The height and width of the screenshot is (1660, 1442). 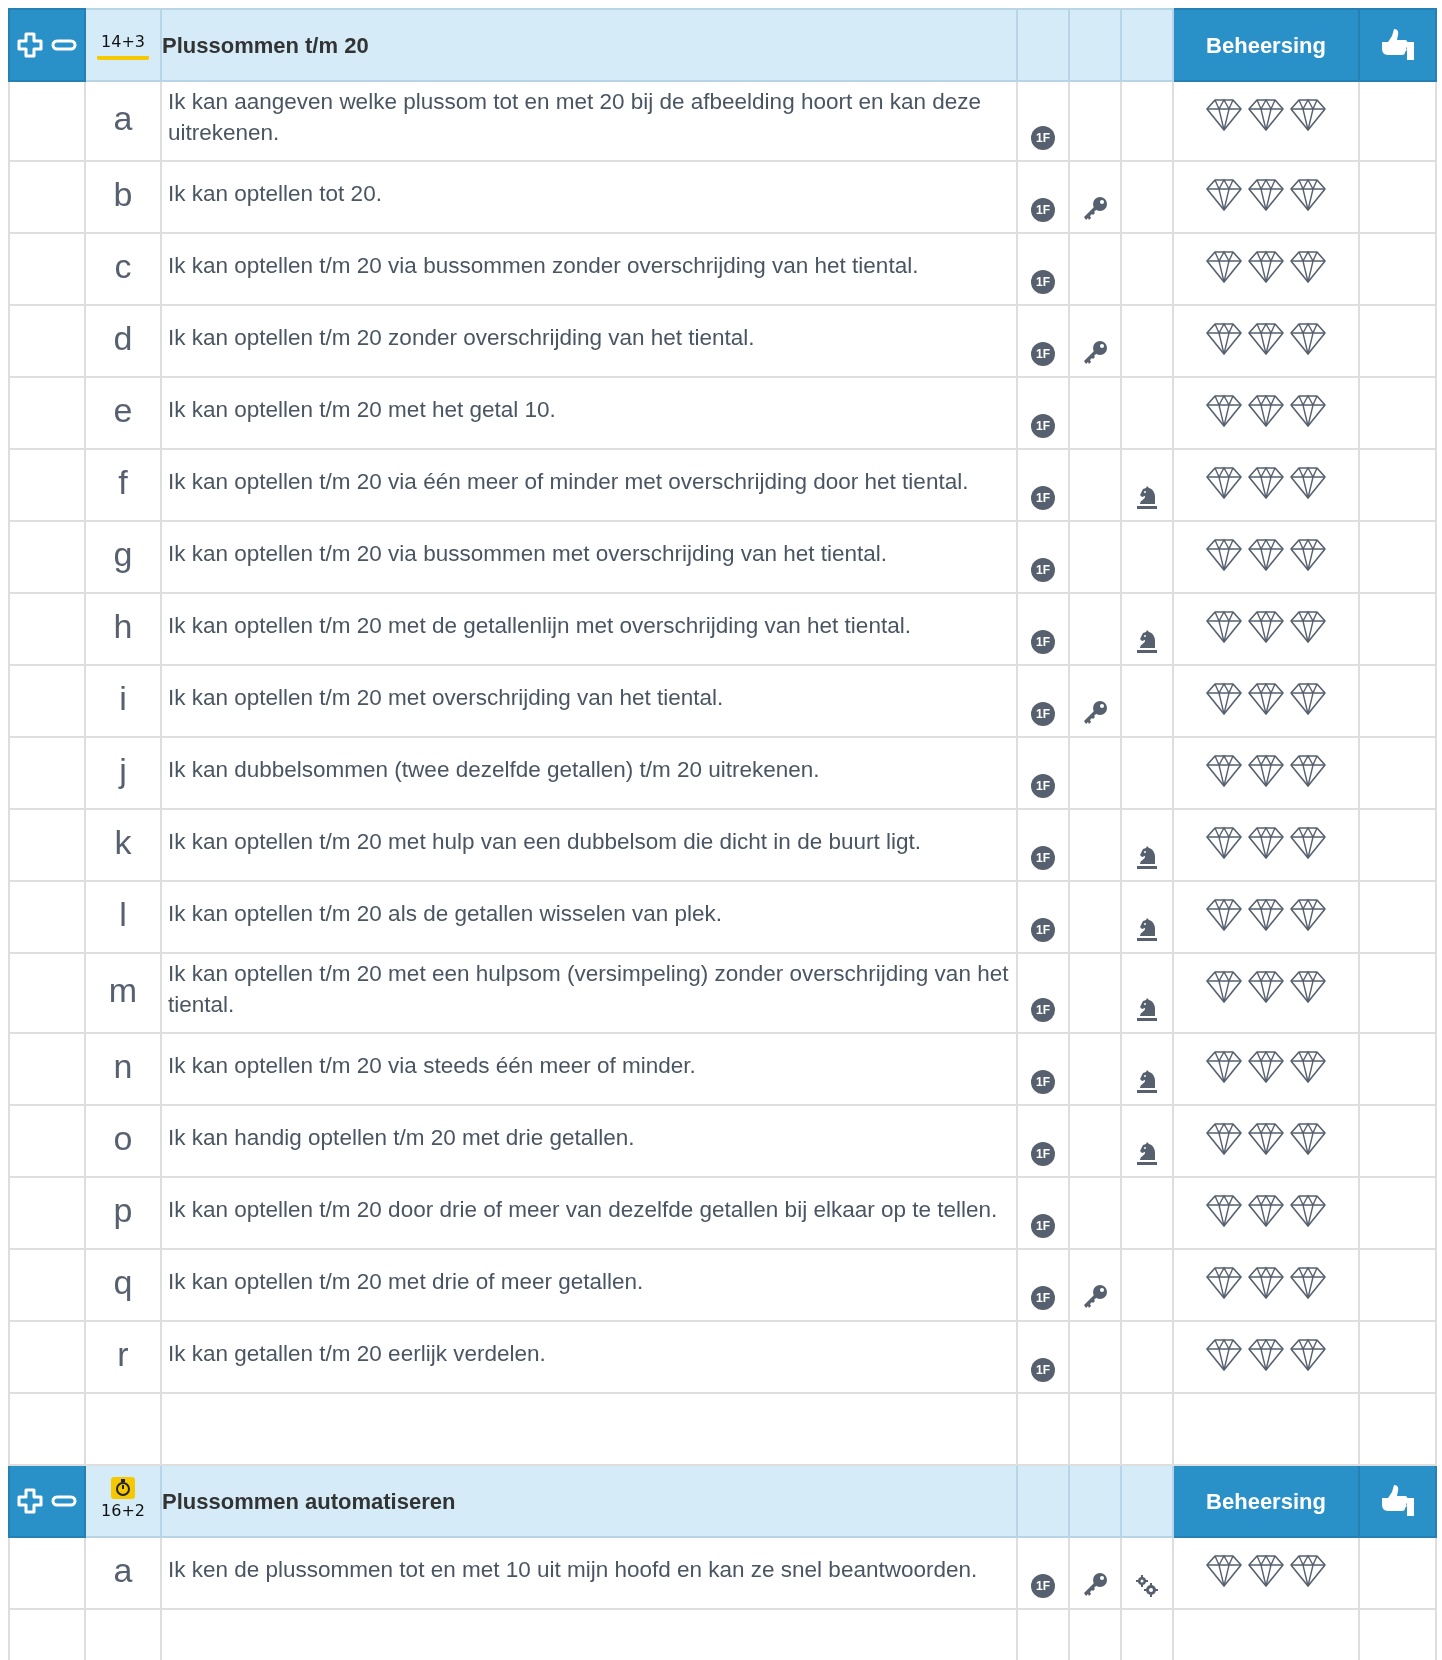 I want to click on goal-text: Ik kan optellen t/m 20 via bussommen met overschrijding van het tiental., so click(x=589, y=557).